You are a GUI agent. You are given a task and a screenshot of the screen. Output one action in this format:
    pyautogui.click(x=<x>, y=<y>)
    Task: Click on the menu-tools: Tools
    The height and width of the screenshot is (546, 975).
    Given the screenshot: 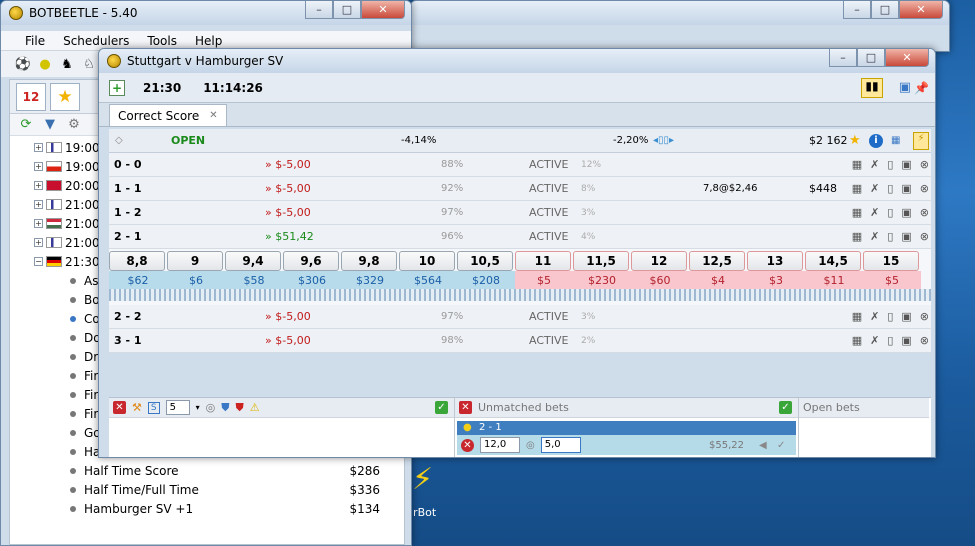 What is the action you would take?
    pyautogui.click(x=162, y=41)
    